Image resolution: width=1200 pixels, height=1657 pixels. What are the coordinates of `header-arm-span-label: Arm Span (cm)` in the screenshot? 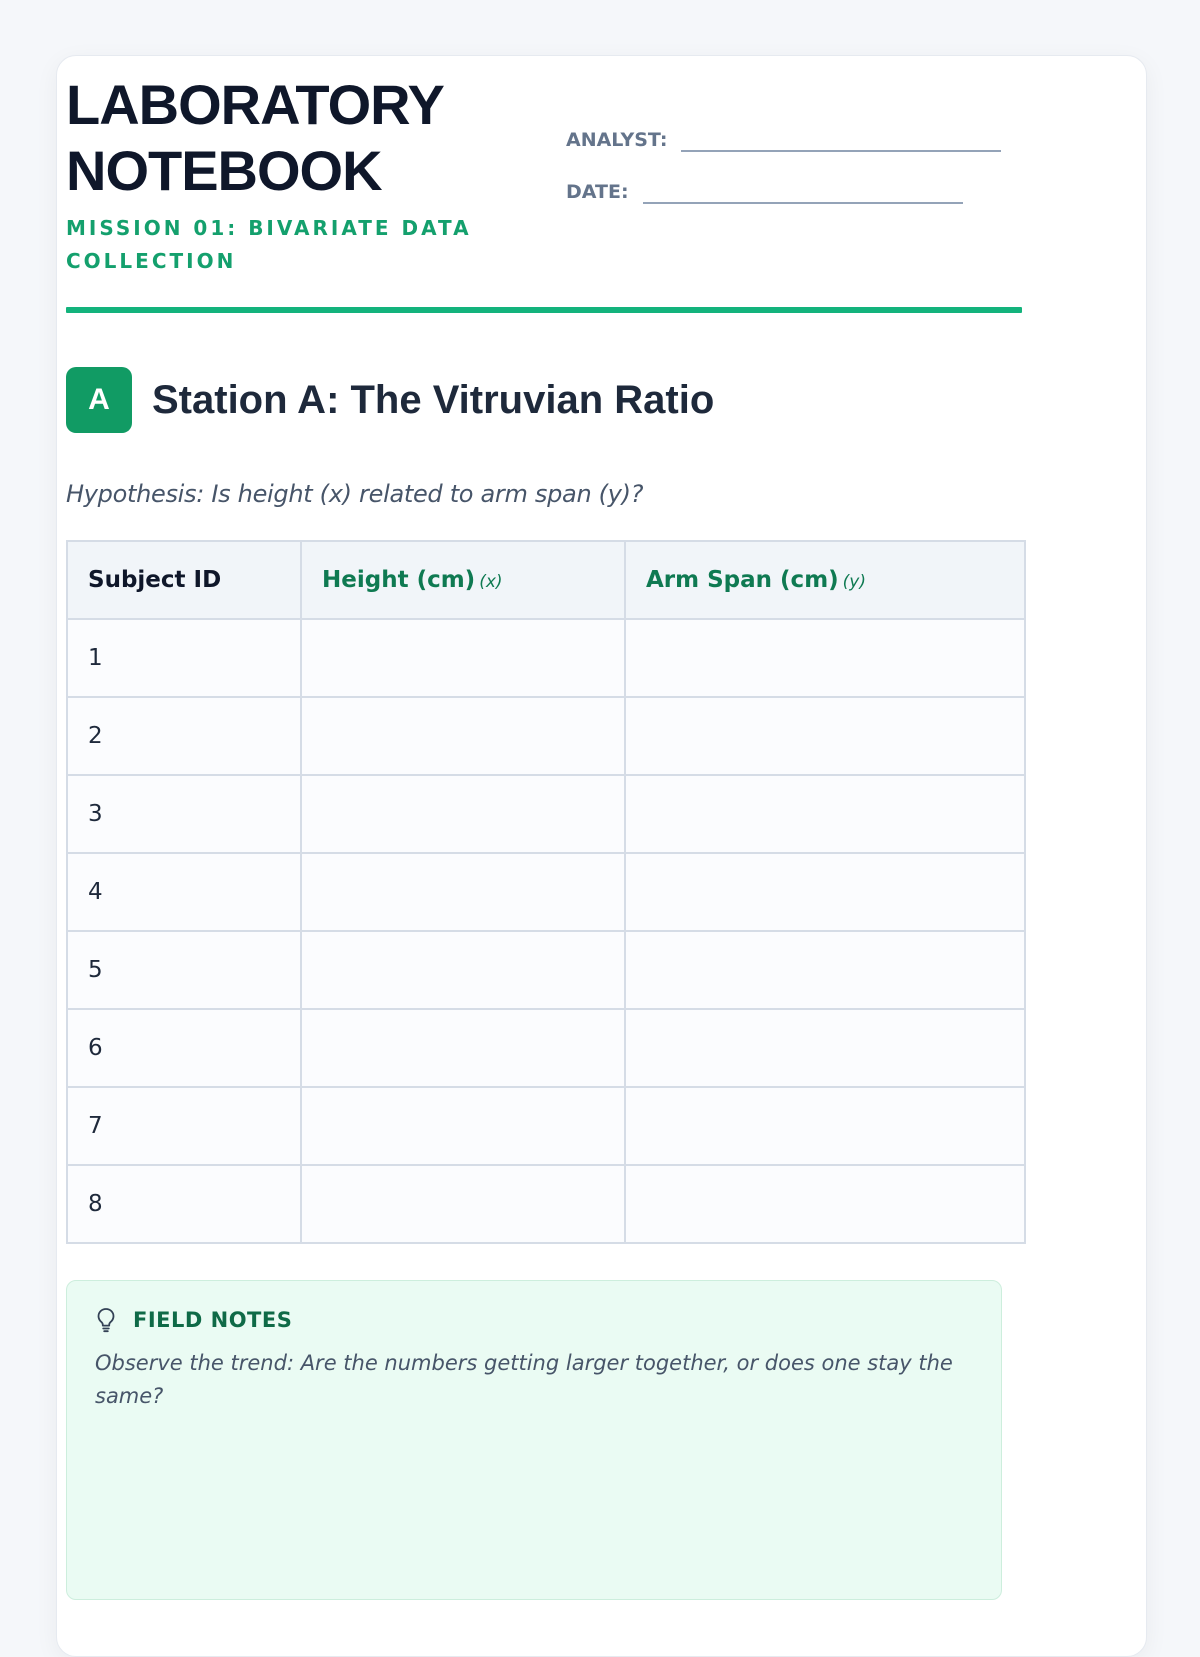 It's located at (742, 580).